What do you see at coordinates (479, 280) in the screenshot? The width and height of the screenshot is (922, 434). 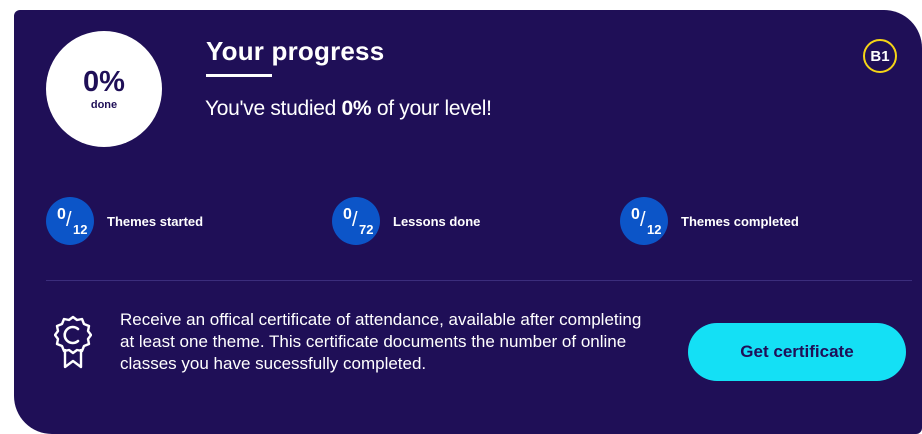 I see `divider` at bounding box center [479, 280].